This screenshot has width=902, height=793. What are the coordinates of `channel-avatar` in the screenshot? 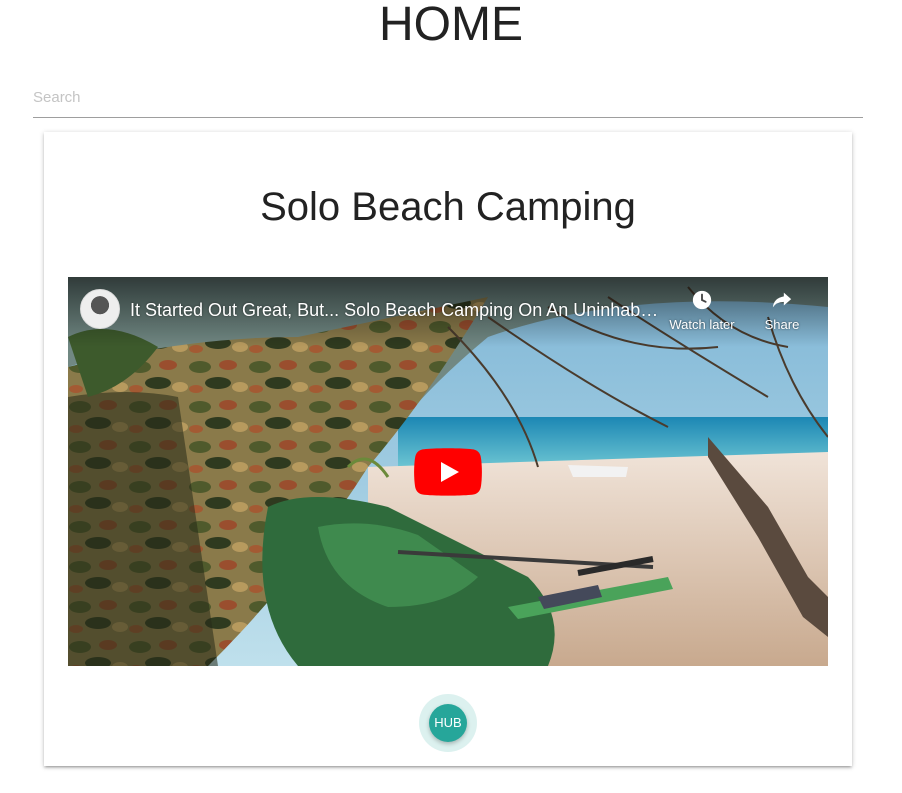 It's located at (100, 309).